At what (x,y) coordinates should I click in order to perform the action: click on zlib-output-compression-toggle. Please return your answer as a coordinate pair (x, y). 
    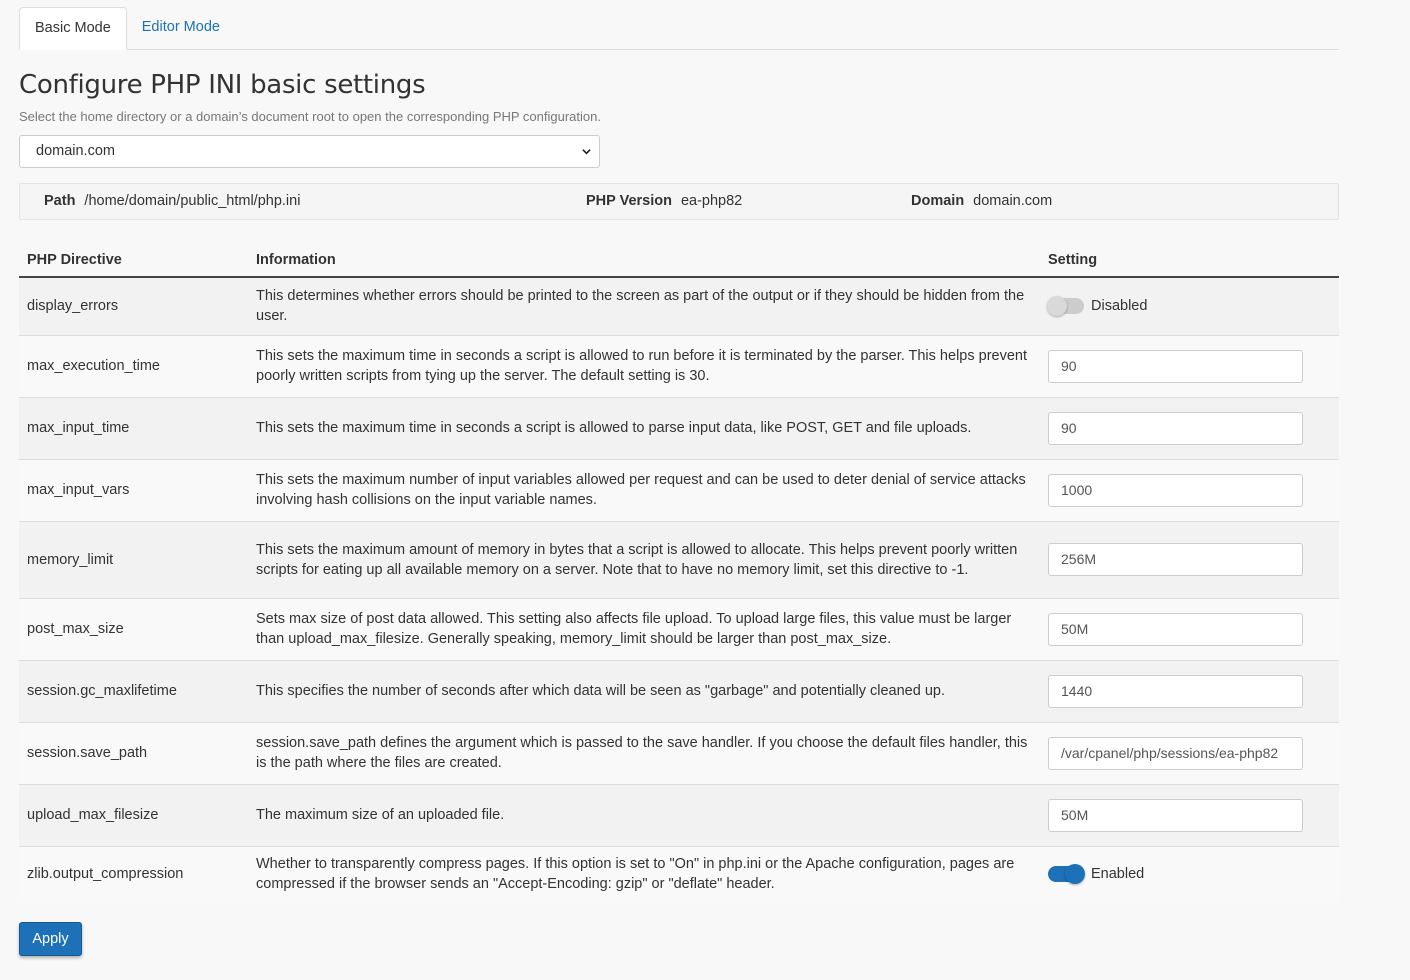
    Looking at the image, I should click on (1066, 874).